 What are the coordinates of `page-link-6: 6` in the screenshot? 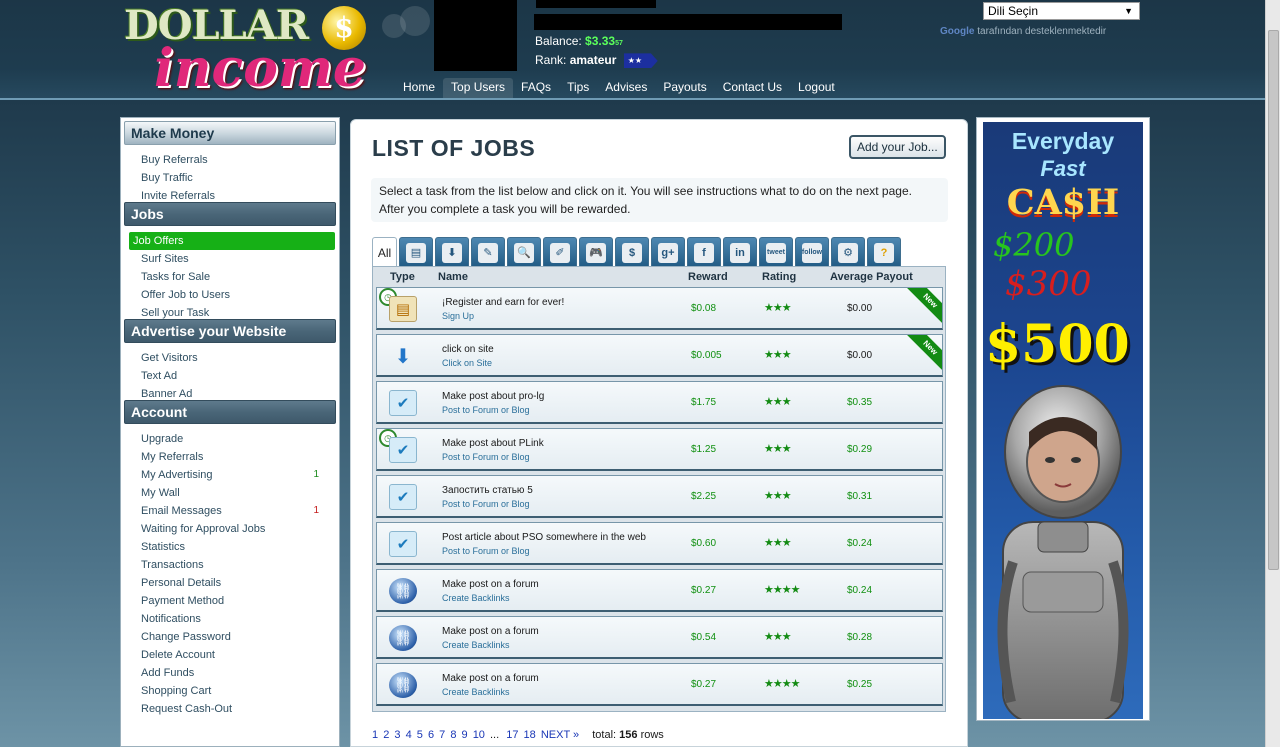 It's located at (431, 735).